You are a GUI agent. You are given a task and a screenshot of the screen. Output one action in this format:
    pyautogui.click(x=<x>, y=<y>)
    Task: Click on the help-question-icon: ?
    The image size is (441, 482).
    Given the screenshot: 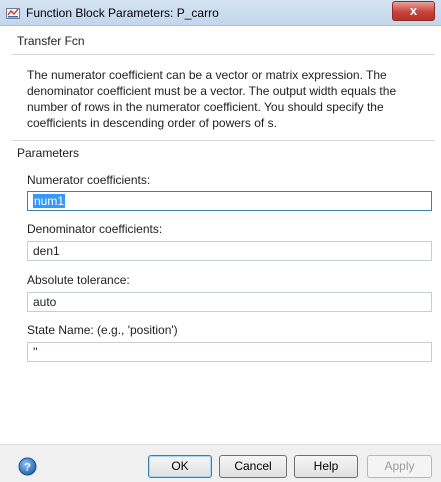 What is the action you would take?
    pyautogui.click(x=27, y=466)
    